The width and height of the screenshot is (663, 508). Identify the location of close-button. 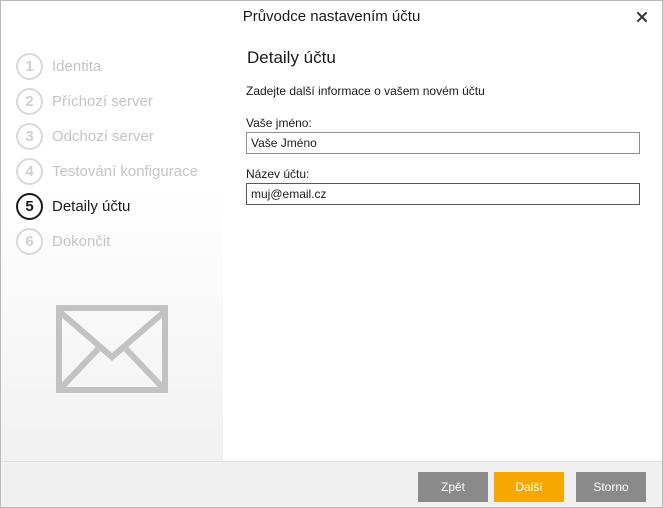
(642, 17).